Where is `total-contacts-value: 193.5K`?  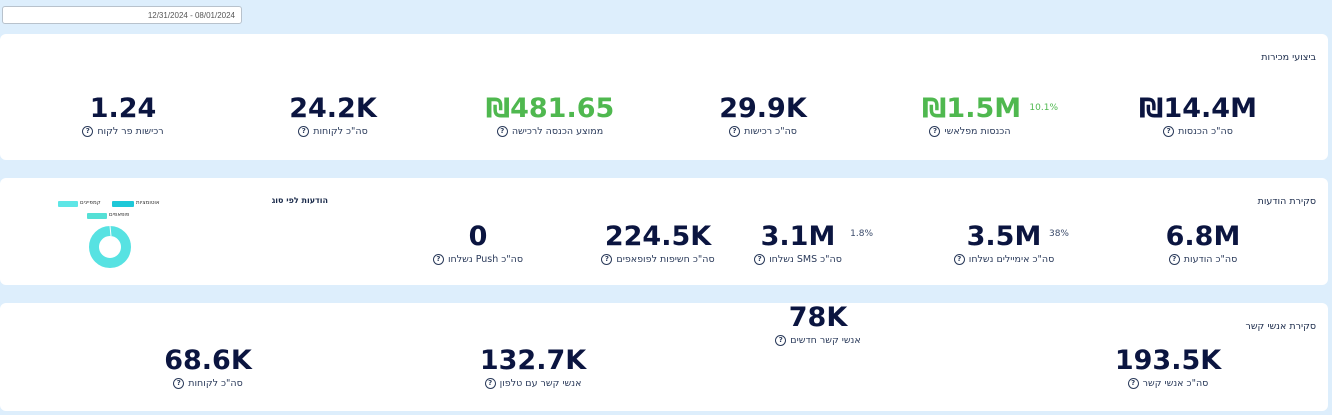 total-contacts-value: 193.5K is located at coordinates (1168, 360).